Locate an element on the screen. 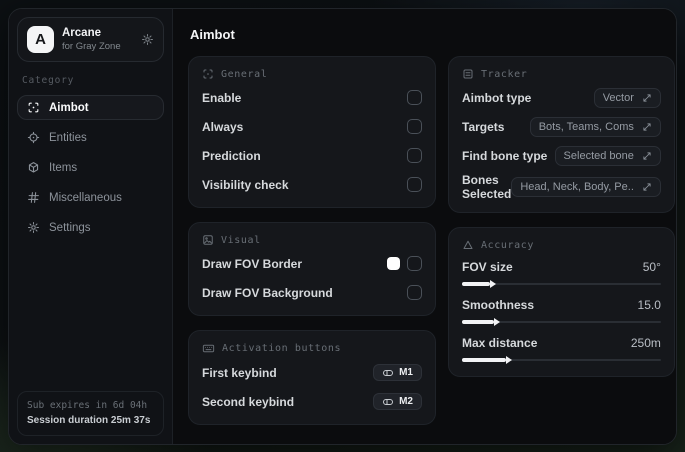 The image size is (685, 452). bones-selected-dropdown: Head, Neck, Body, Pe.. is located at coordinates (586, 187).